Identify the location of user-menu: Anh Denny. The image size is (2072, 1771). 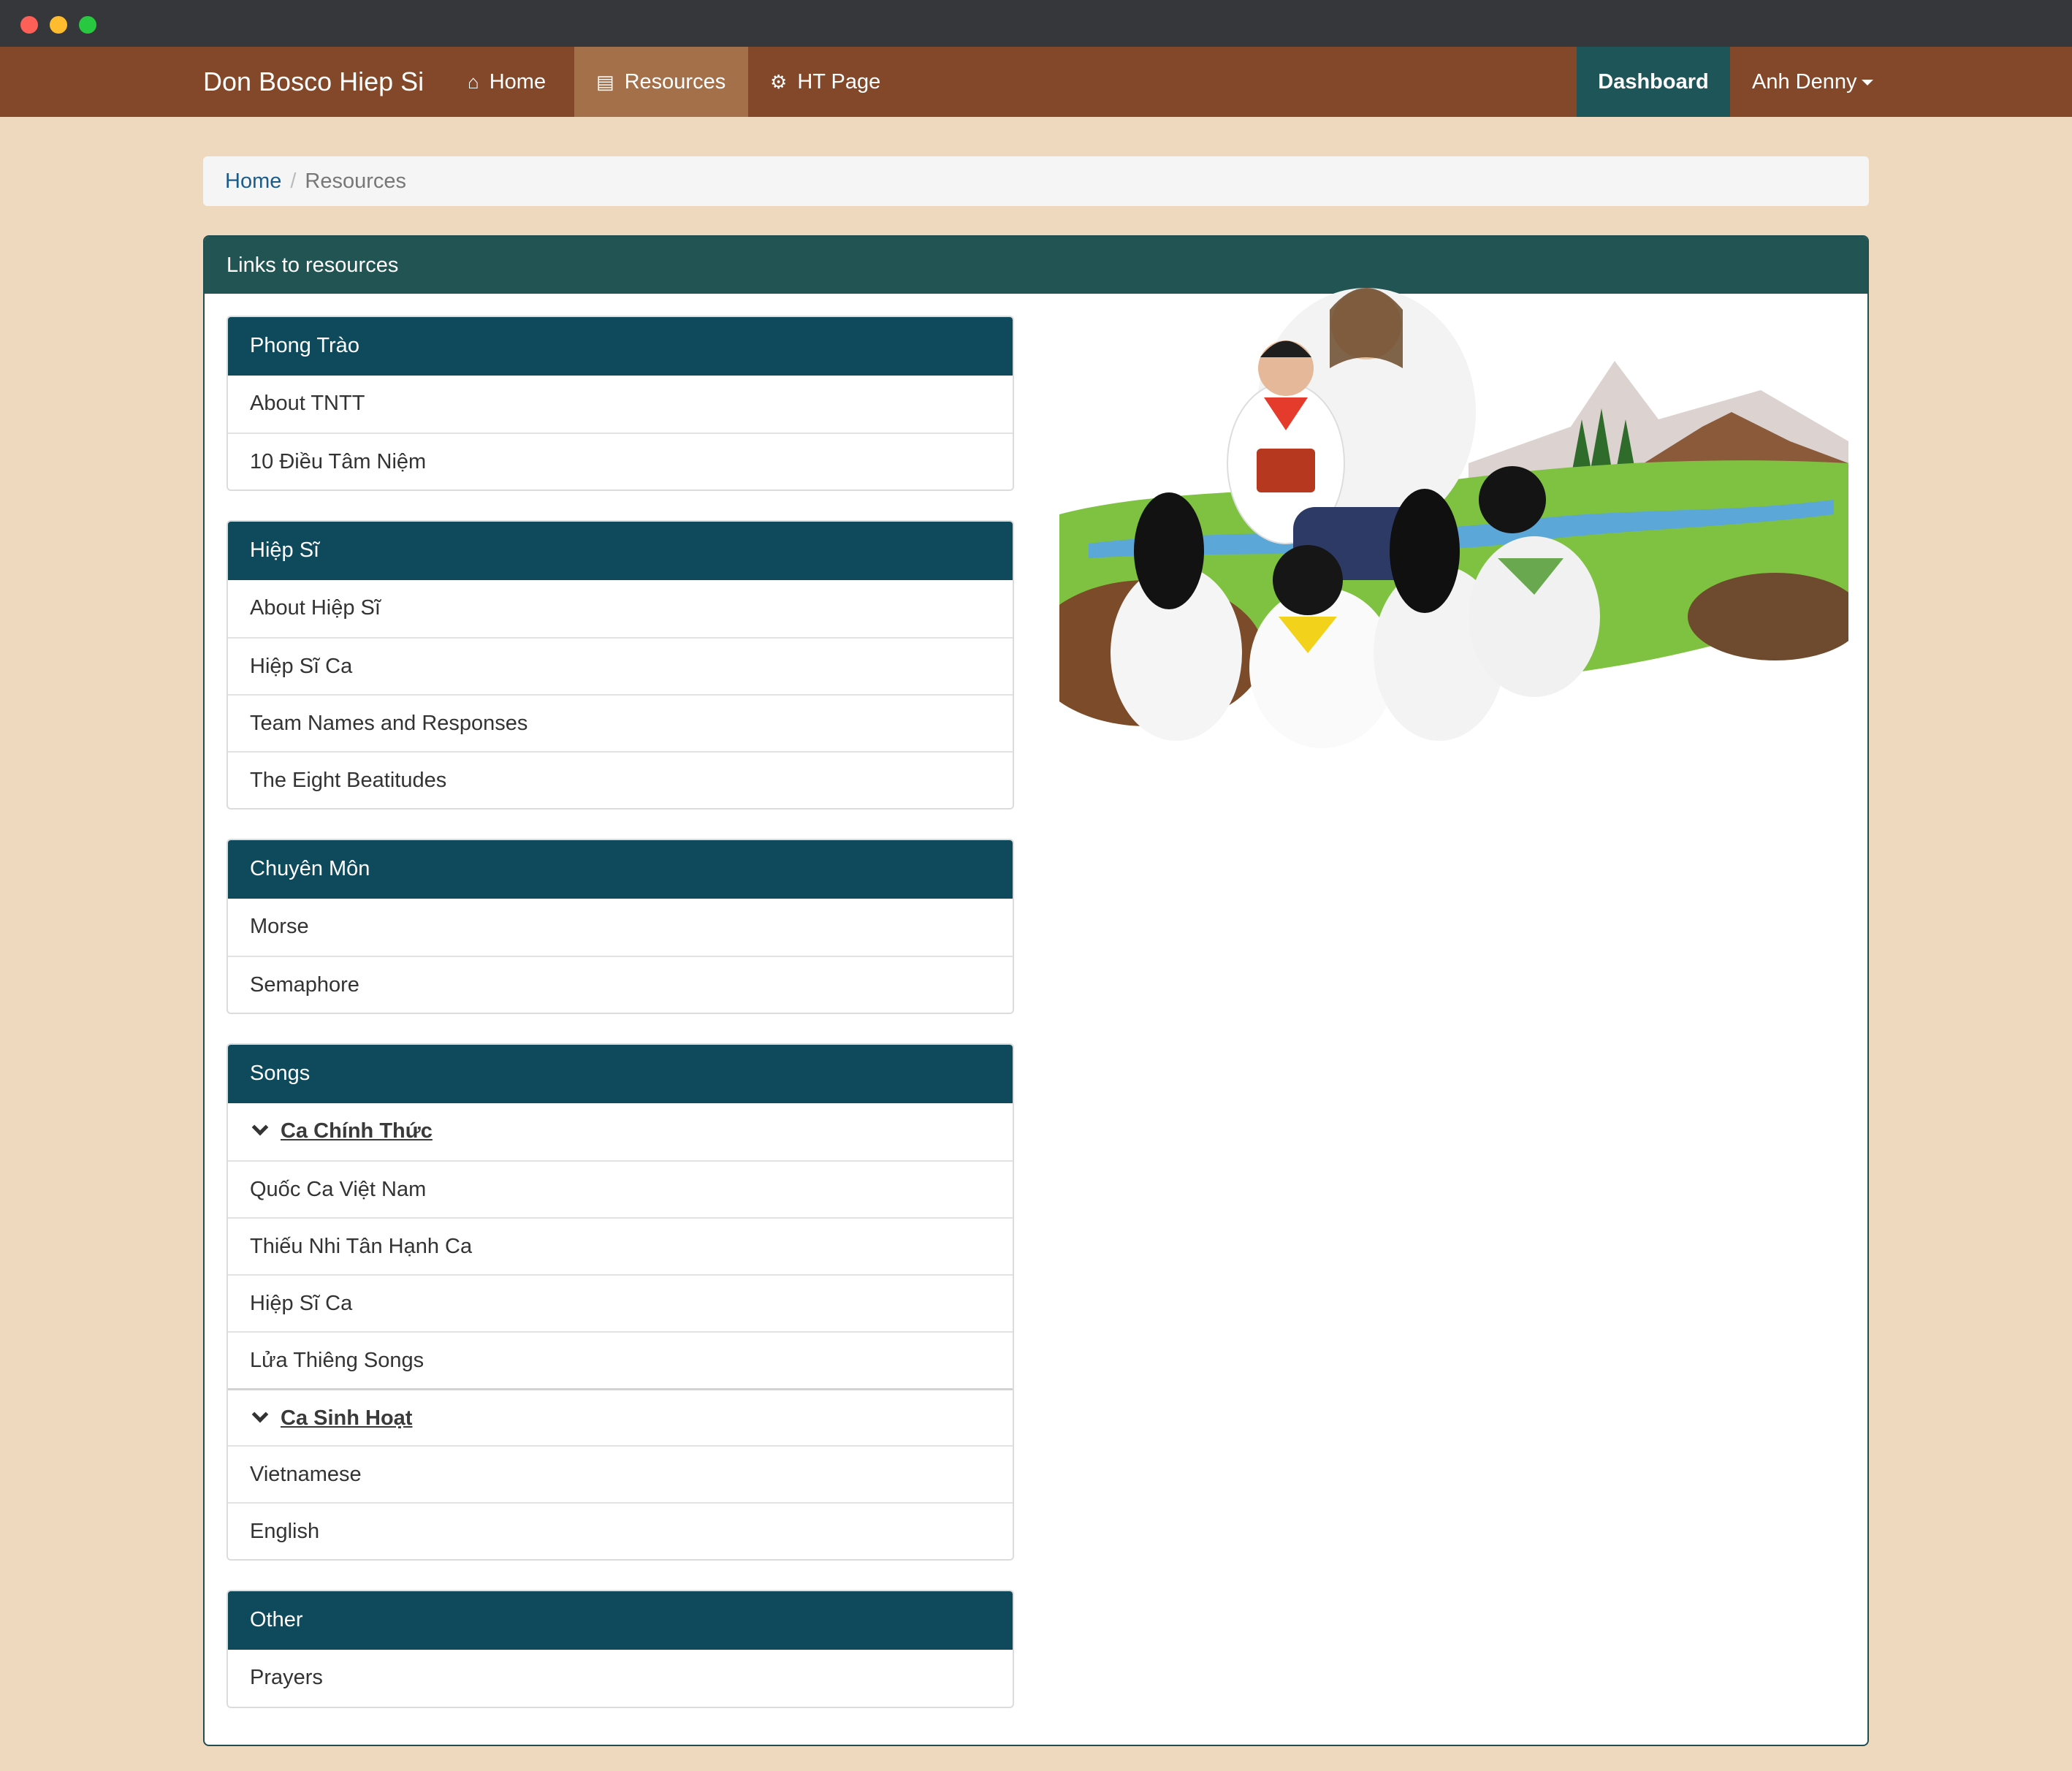
(1812, 82).